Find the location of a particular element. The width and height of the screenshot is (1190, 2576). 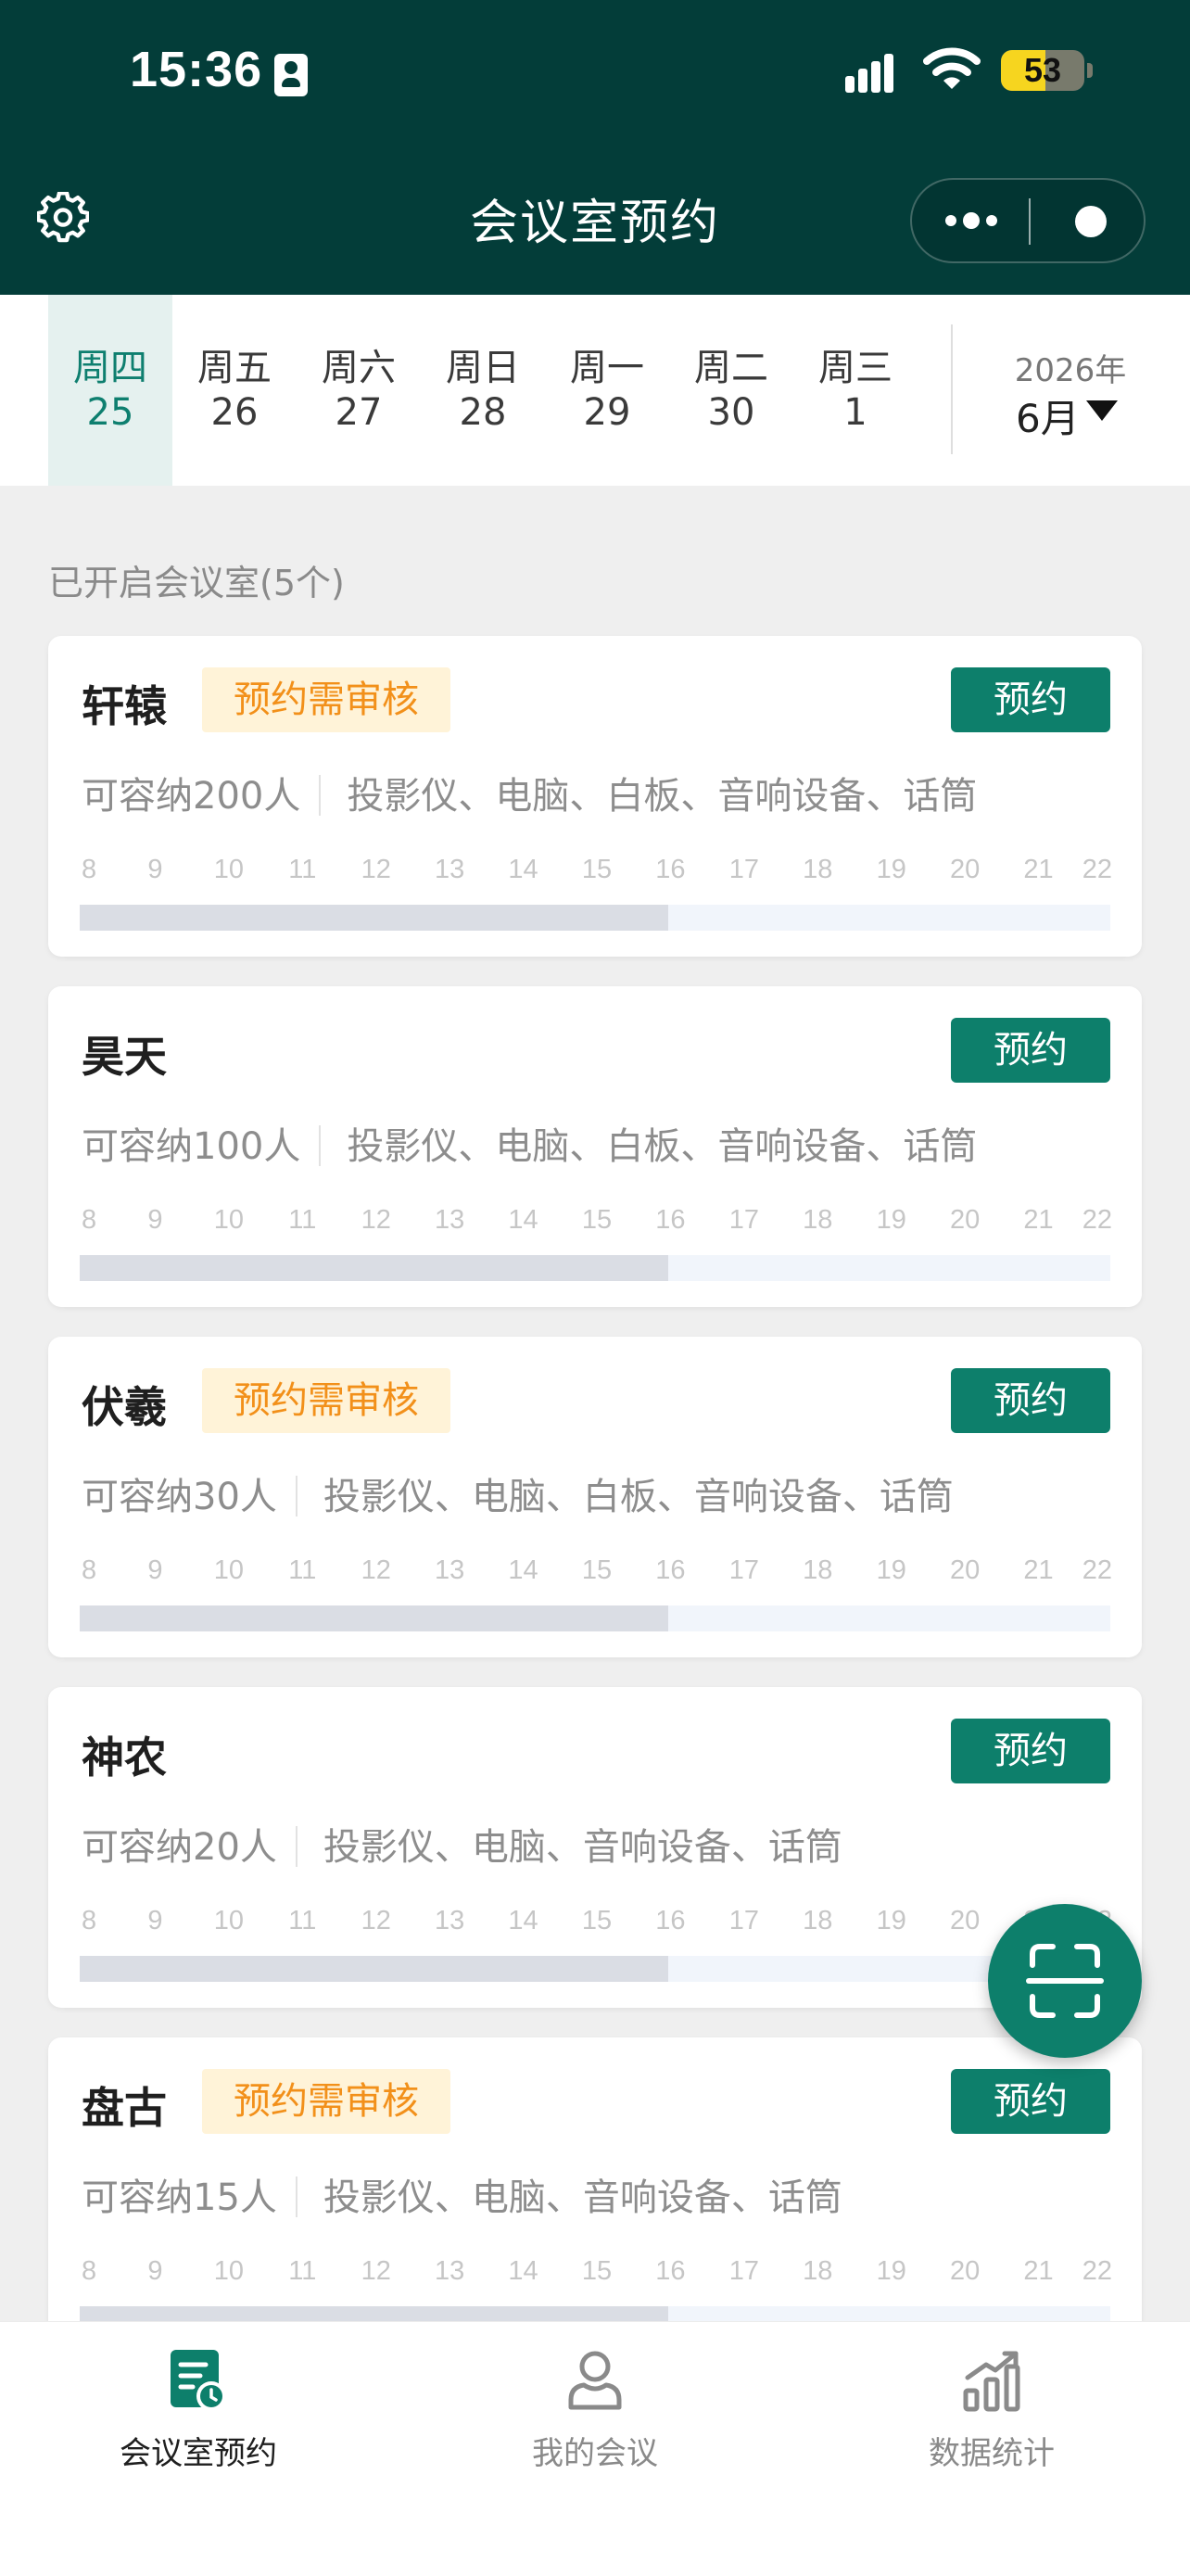

month-picker: 6月 is located at coordinates (1048, 415).